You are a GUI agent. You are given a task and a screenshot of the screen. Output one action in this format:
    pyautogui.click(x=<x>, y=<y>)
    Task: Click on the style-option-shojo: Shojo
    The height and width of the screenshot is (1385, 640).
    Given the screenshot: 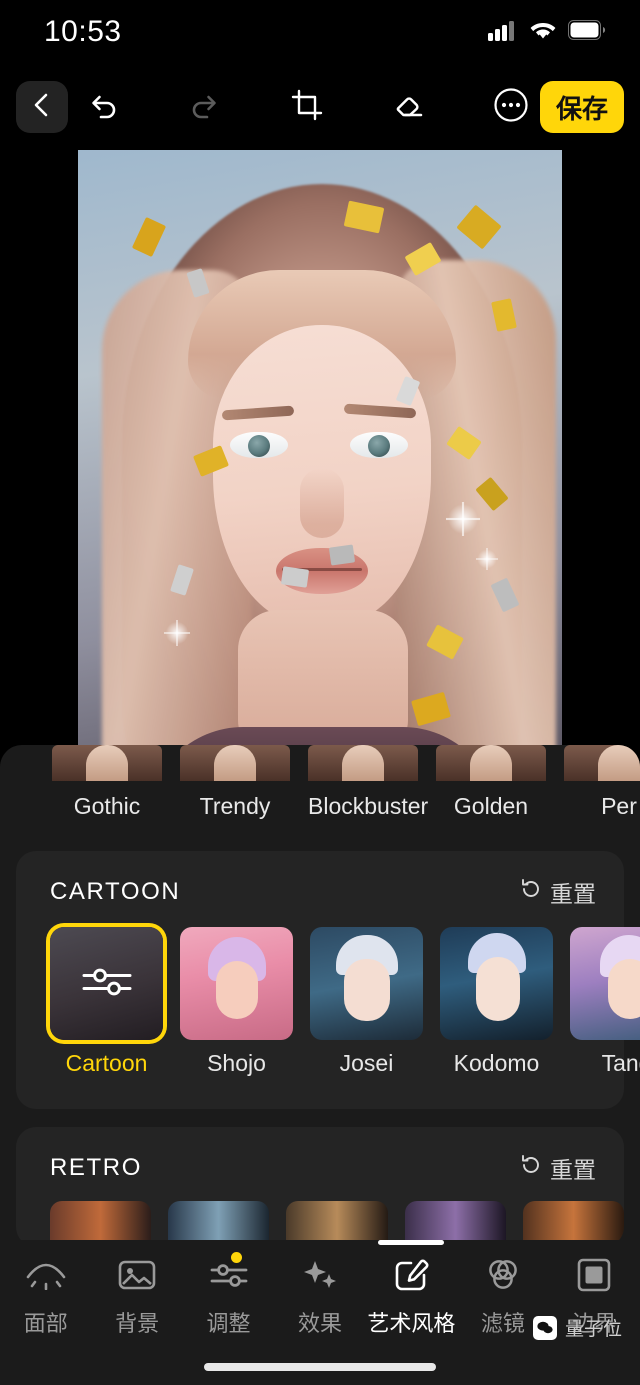 What is the action you would take?
    pyautogui.click(x=236, y=1002)
    